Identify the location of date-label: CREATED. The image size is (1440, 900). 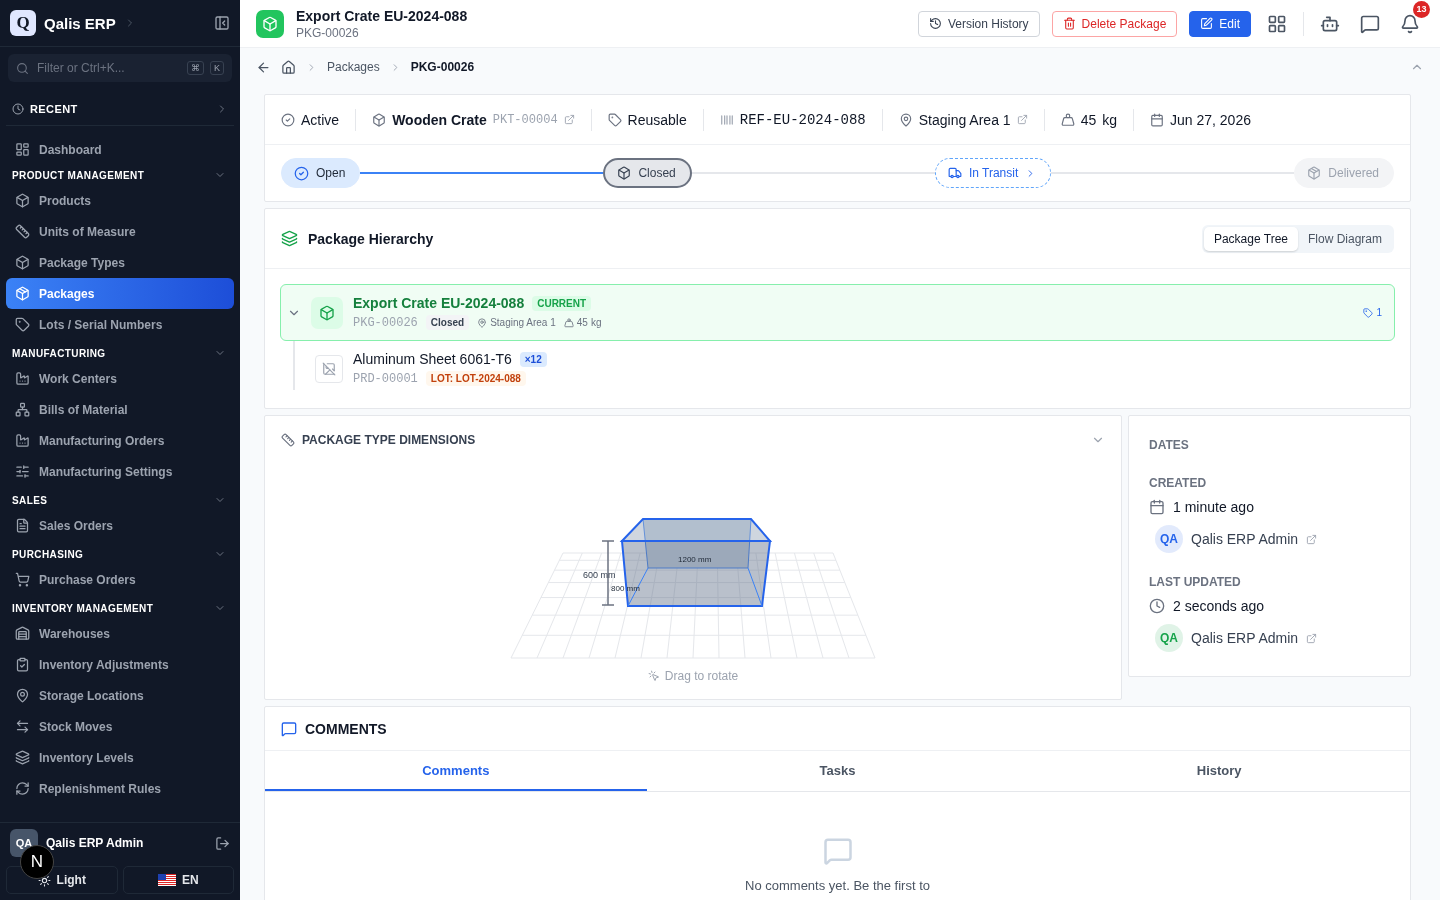
(1178, 483).